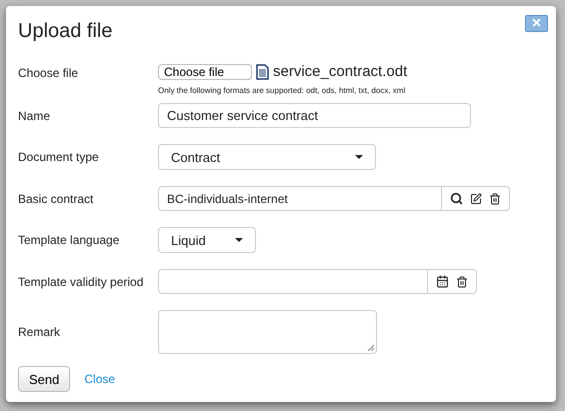  Describe the element at coordinates (35, 115) in the screenshot. I see `field-label: Name` at that location.